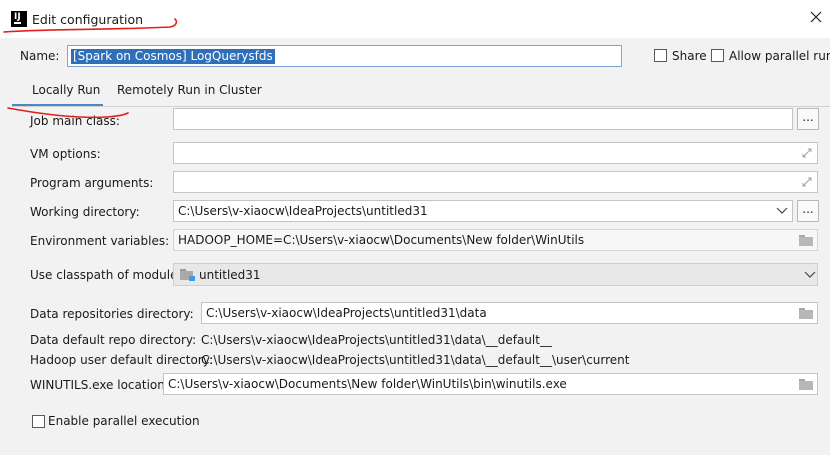 This screenshot has height=455, width=830. I want to click on allow-parallel-run-label: Allow parallel run, so click(779, 56).